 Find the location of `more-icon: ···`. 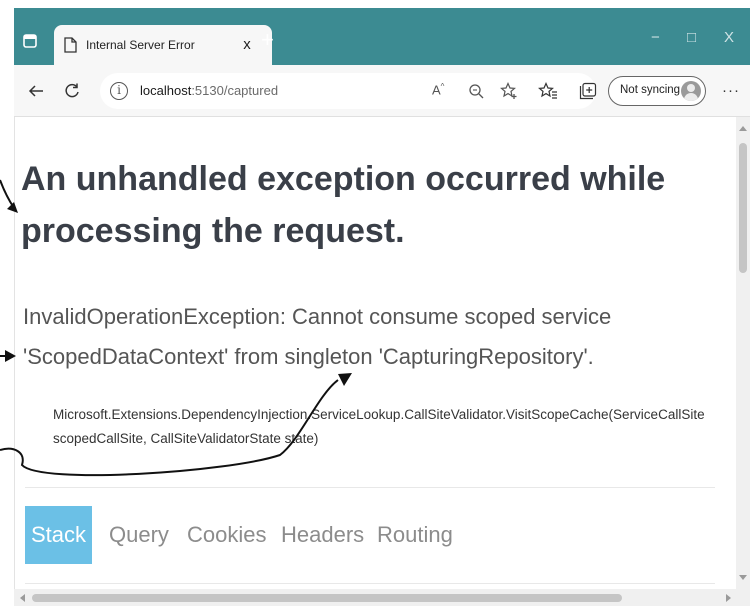

more-icon: ··· is located at coordinates (731, 91).